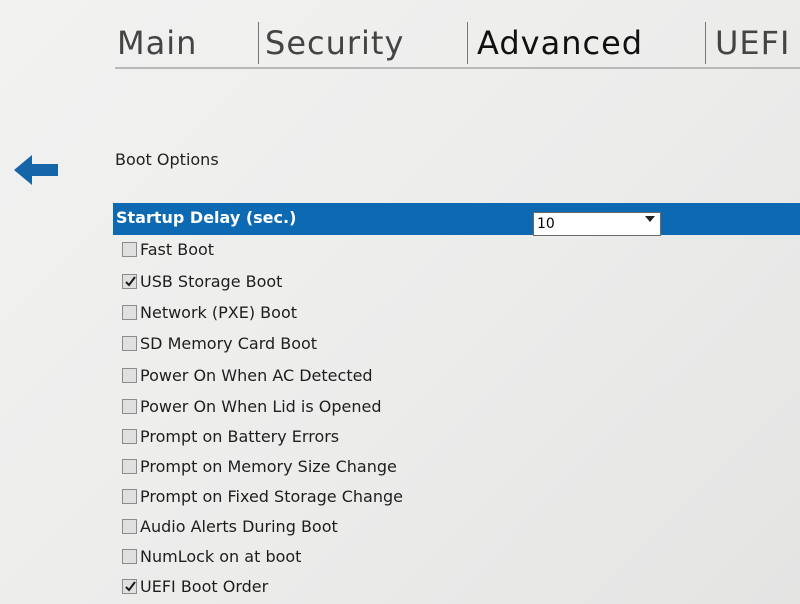 The height and width of the screenshot is (604, 800). I want to click on startup-delay-row: Startup Delay (sec.) 10, so click(456, 219).